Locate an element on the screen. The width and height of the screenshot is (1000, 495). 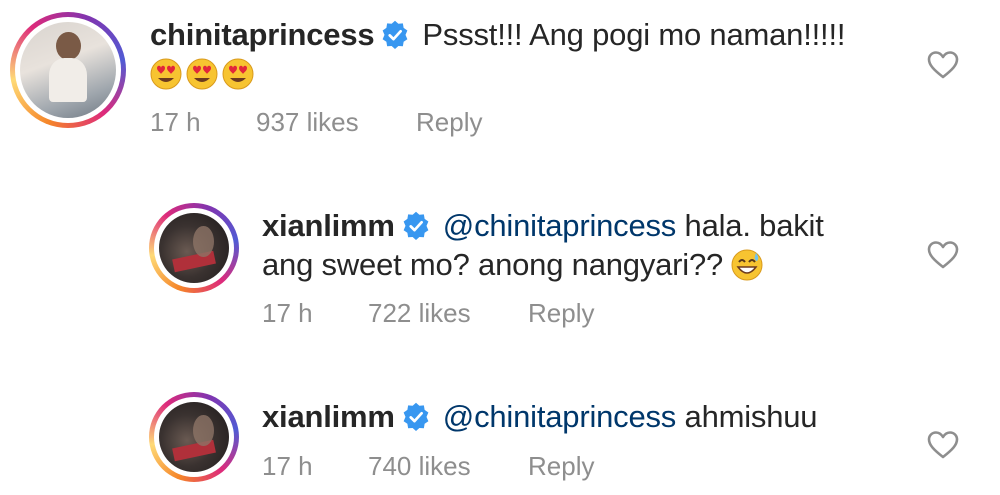
likes-count: 740 likes is located at coordinates (448, 466).